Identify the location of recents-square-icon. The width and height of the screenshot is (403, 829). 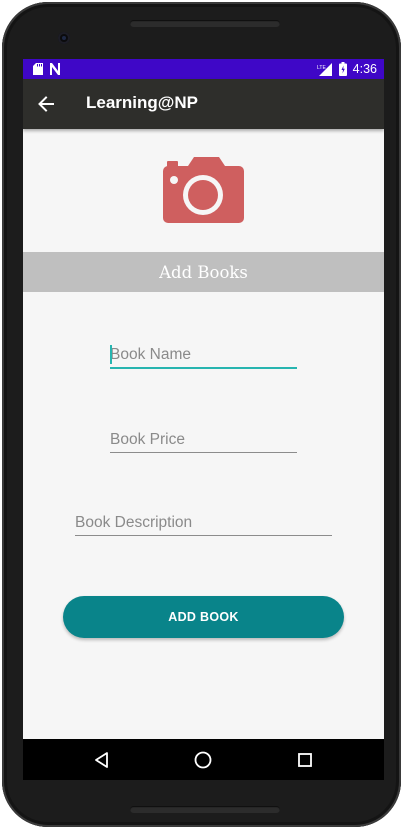
(305, 760).